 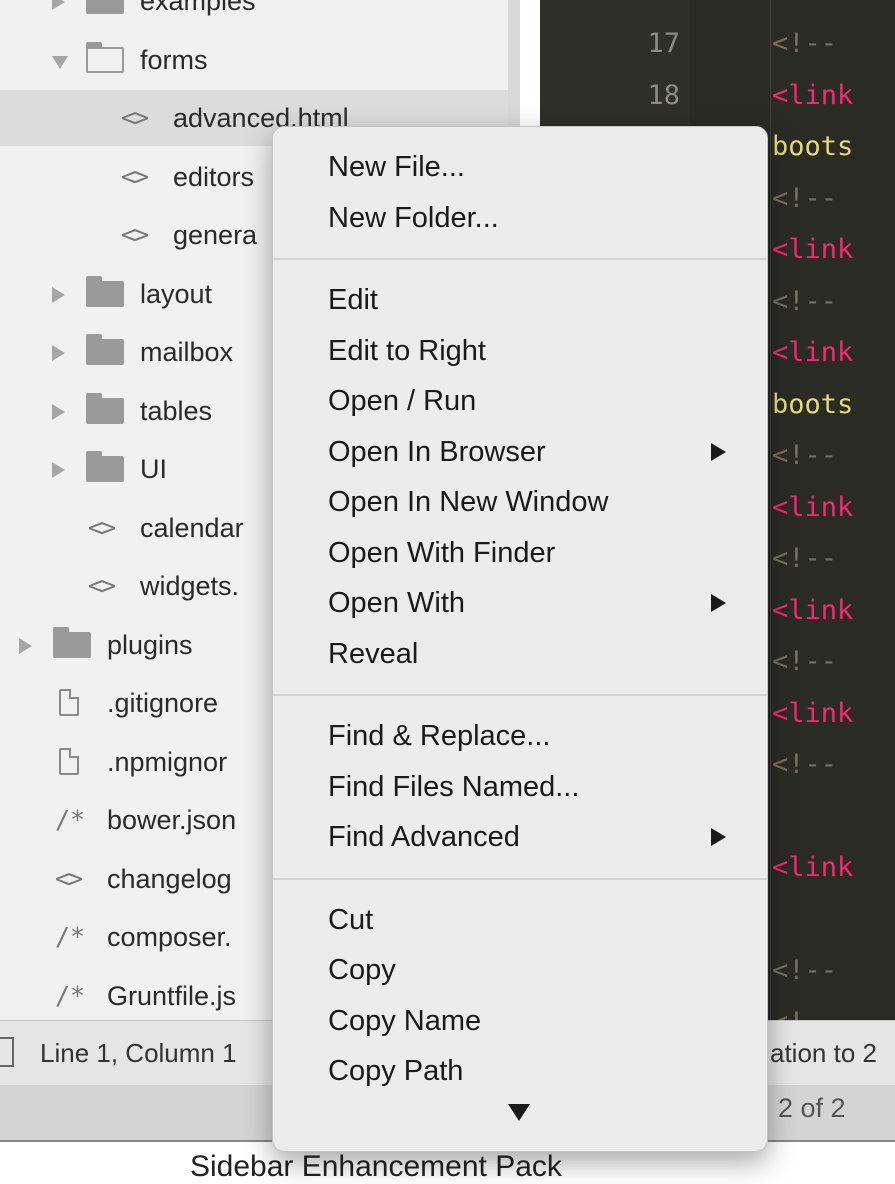 I want to click on tree-row: forms, so click(x=254, y=60).